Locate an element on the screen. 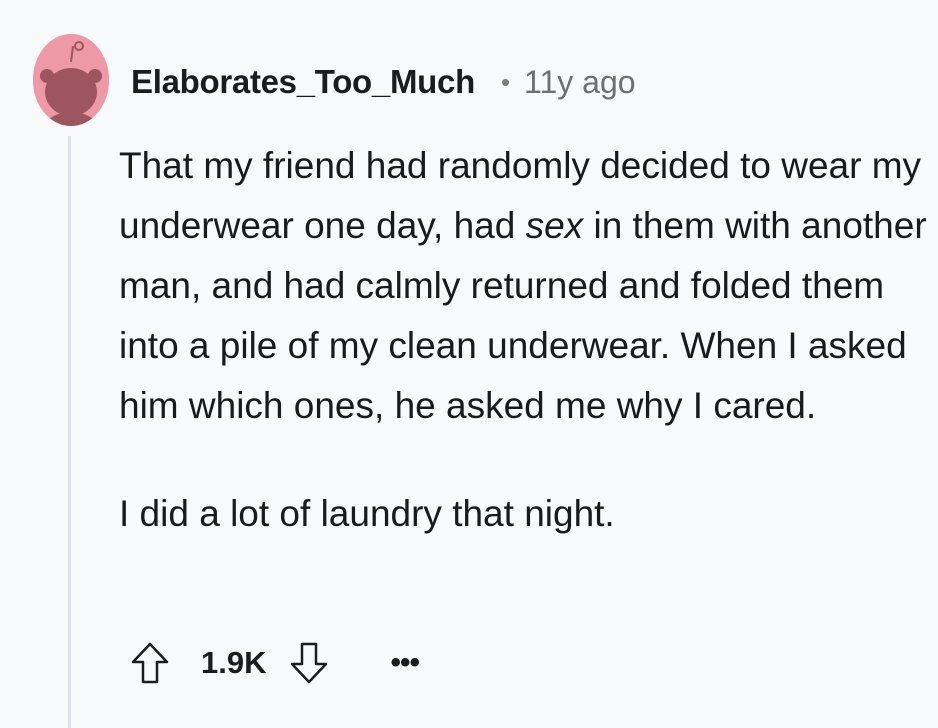 The height and width of the screenshot is (728, 938). comment-actions: 1.9K ••• is located at coordinates (274, 663).